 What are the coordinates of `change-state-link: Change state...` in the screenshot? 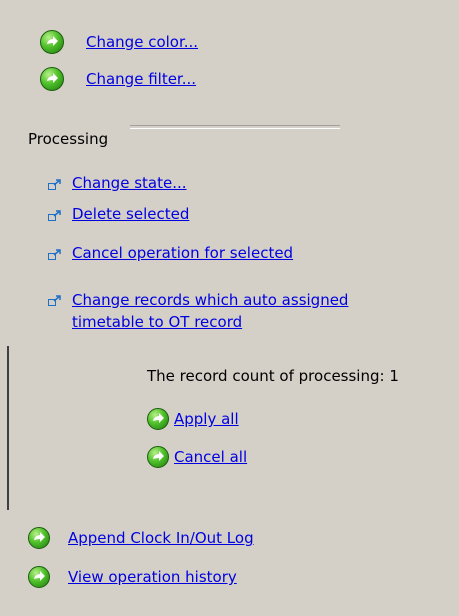 It's located at (129, 183).